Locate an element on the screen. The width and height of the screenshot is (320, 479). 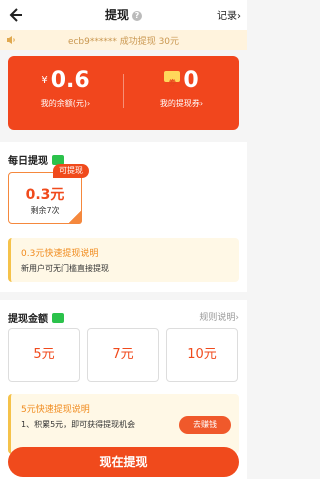
balance-card: ¥0.6 我的余额(元)› 0 我的提现券› is located at coordinates (123, 93).